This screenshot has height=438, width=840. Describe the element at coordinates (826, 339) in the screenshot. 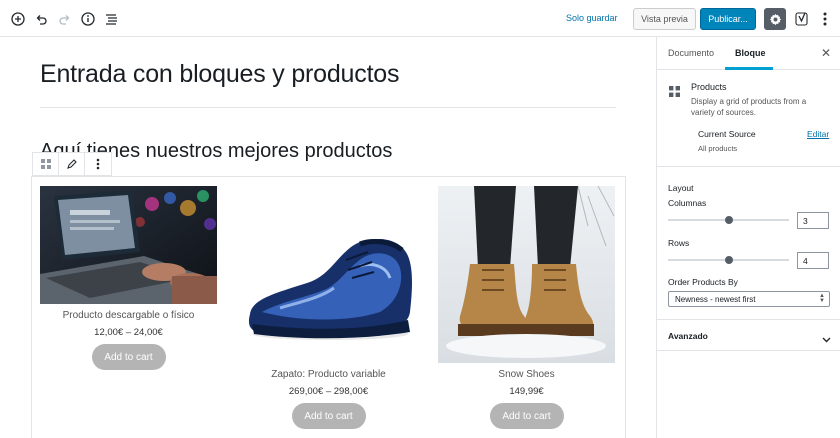

I see `chevron-down-icon` at that location.